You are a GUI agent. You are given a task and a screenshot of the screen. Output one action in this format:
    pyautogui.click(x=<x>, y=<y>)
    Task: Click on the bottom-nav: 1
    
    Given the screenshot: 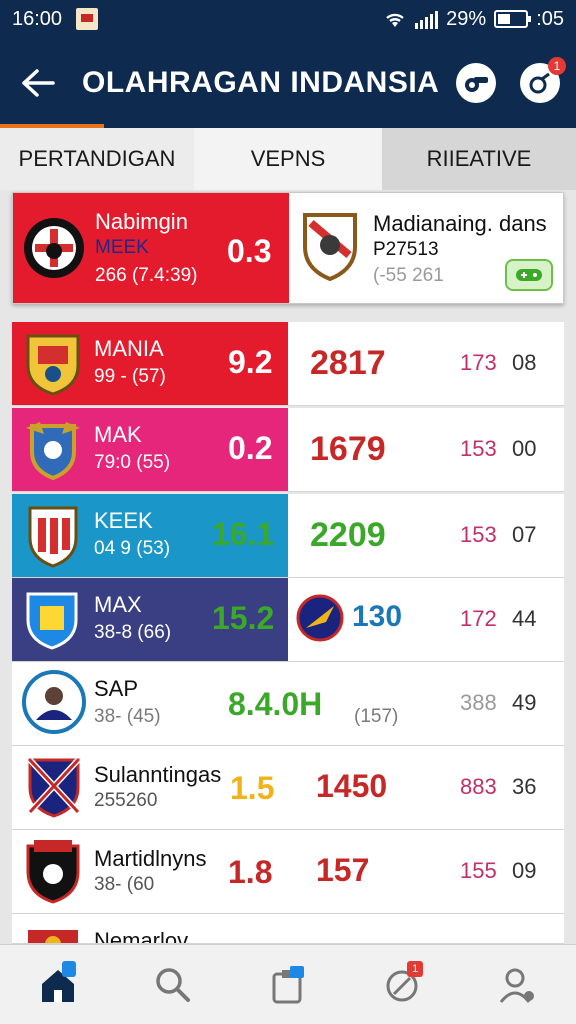 What is the action you would take?
    pyautogui.click(x=288, y=984)
    